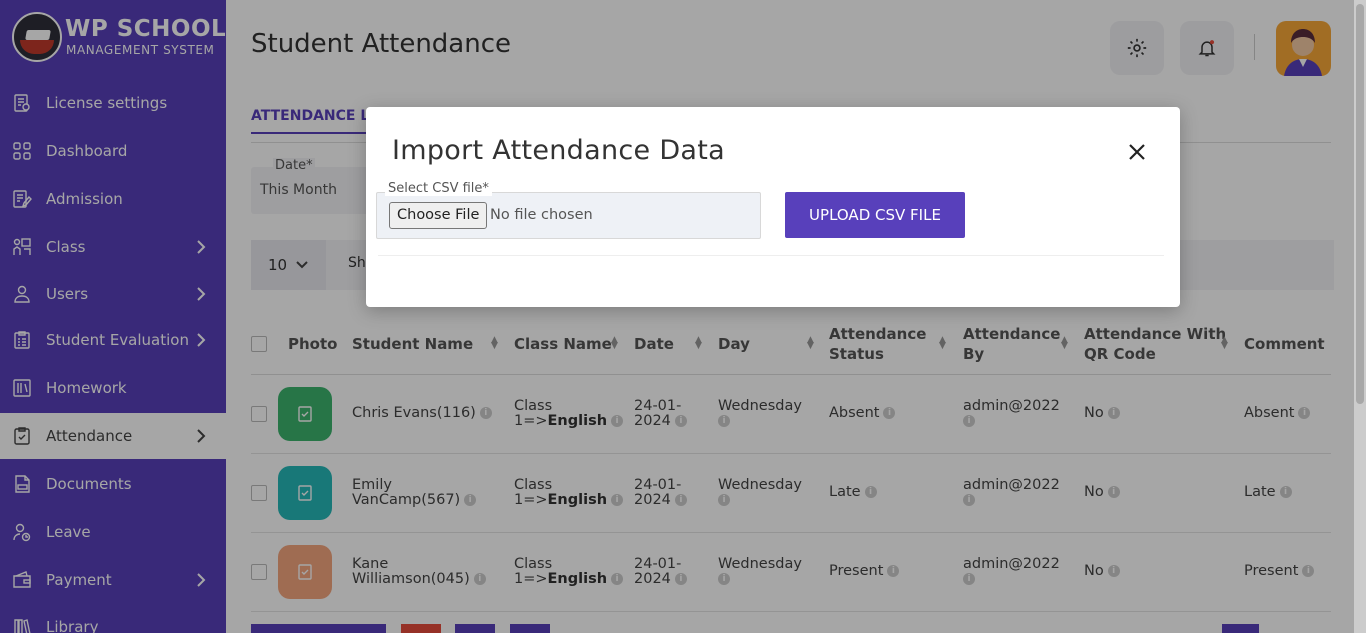  Describe the element at coordinates (875, 215) in the screenshot. I see `upload-csv-button: UPLOAD CSV FILE` at that location.